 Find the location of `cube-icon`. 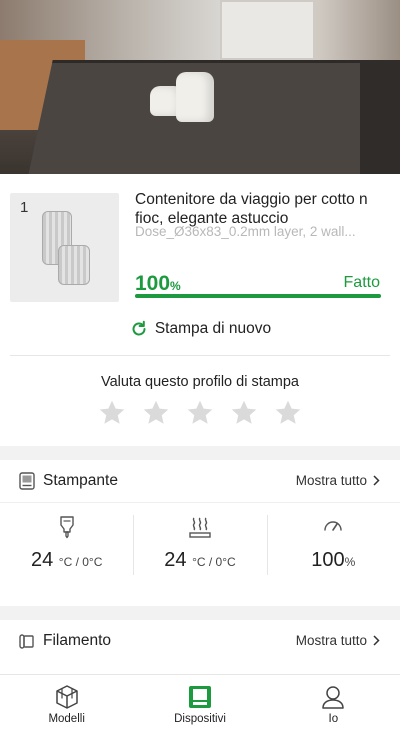

cube-icon is located at coordinates (66, 697).